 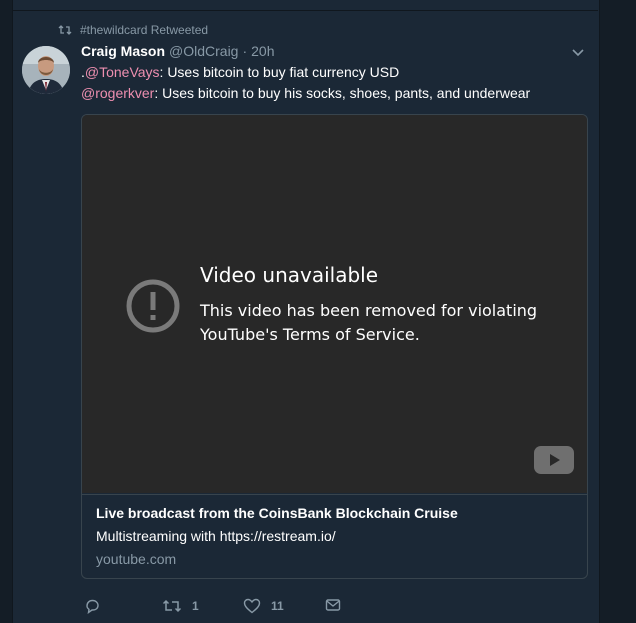 I want to click on retweet-count: 1, so click(x=195, y=606).